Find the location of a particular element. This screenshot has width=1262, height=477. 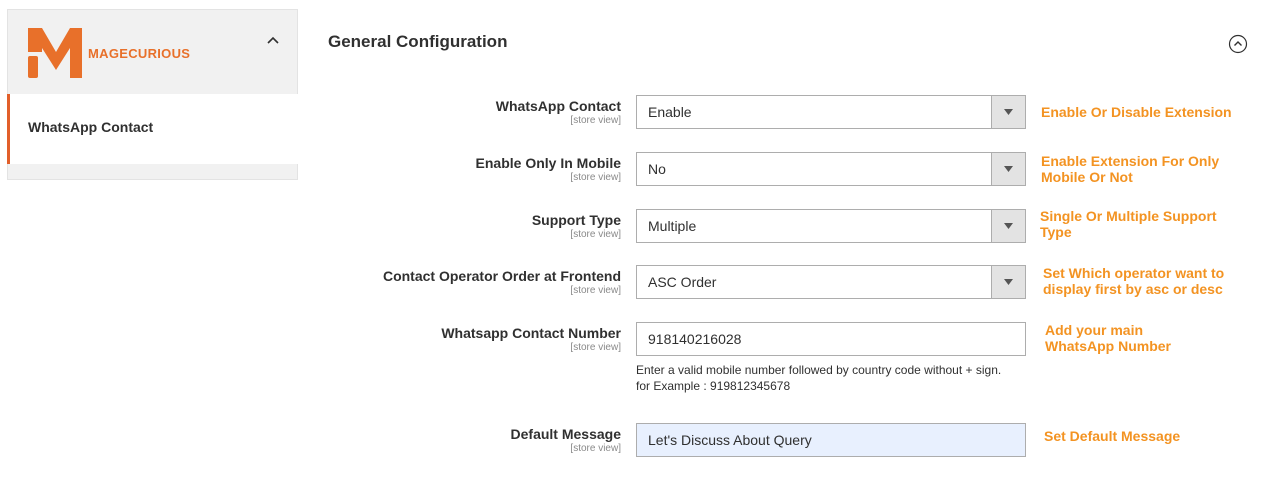

select-value: No is located at coordinates (657, 169).